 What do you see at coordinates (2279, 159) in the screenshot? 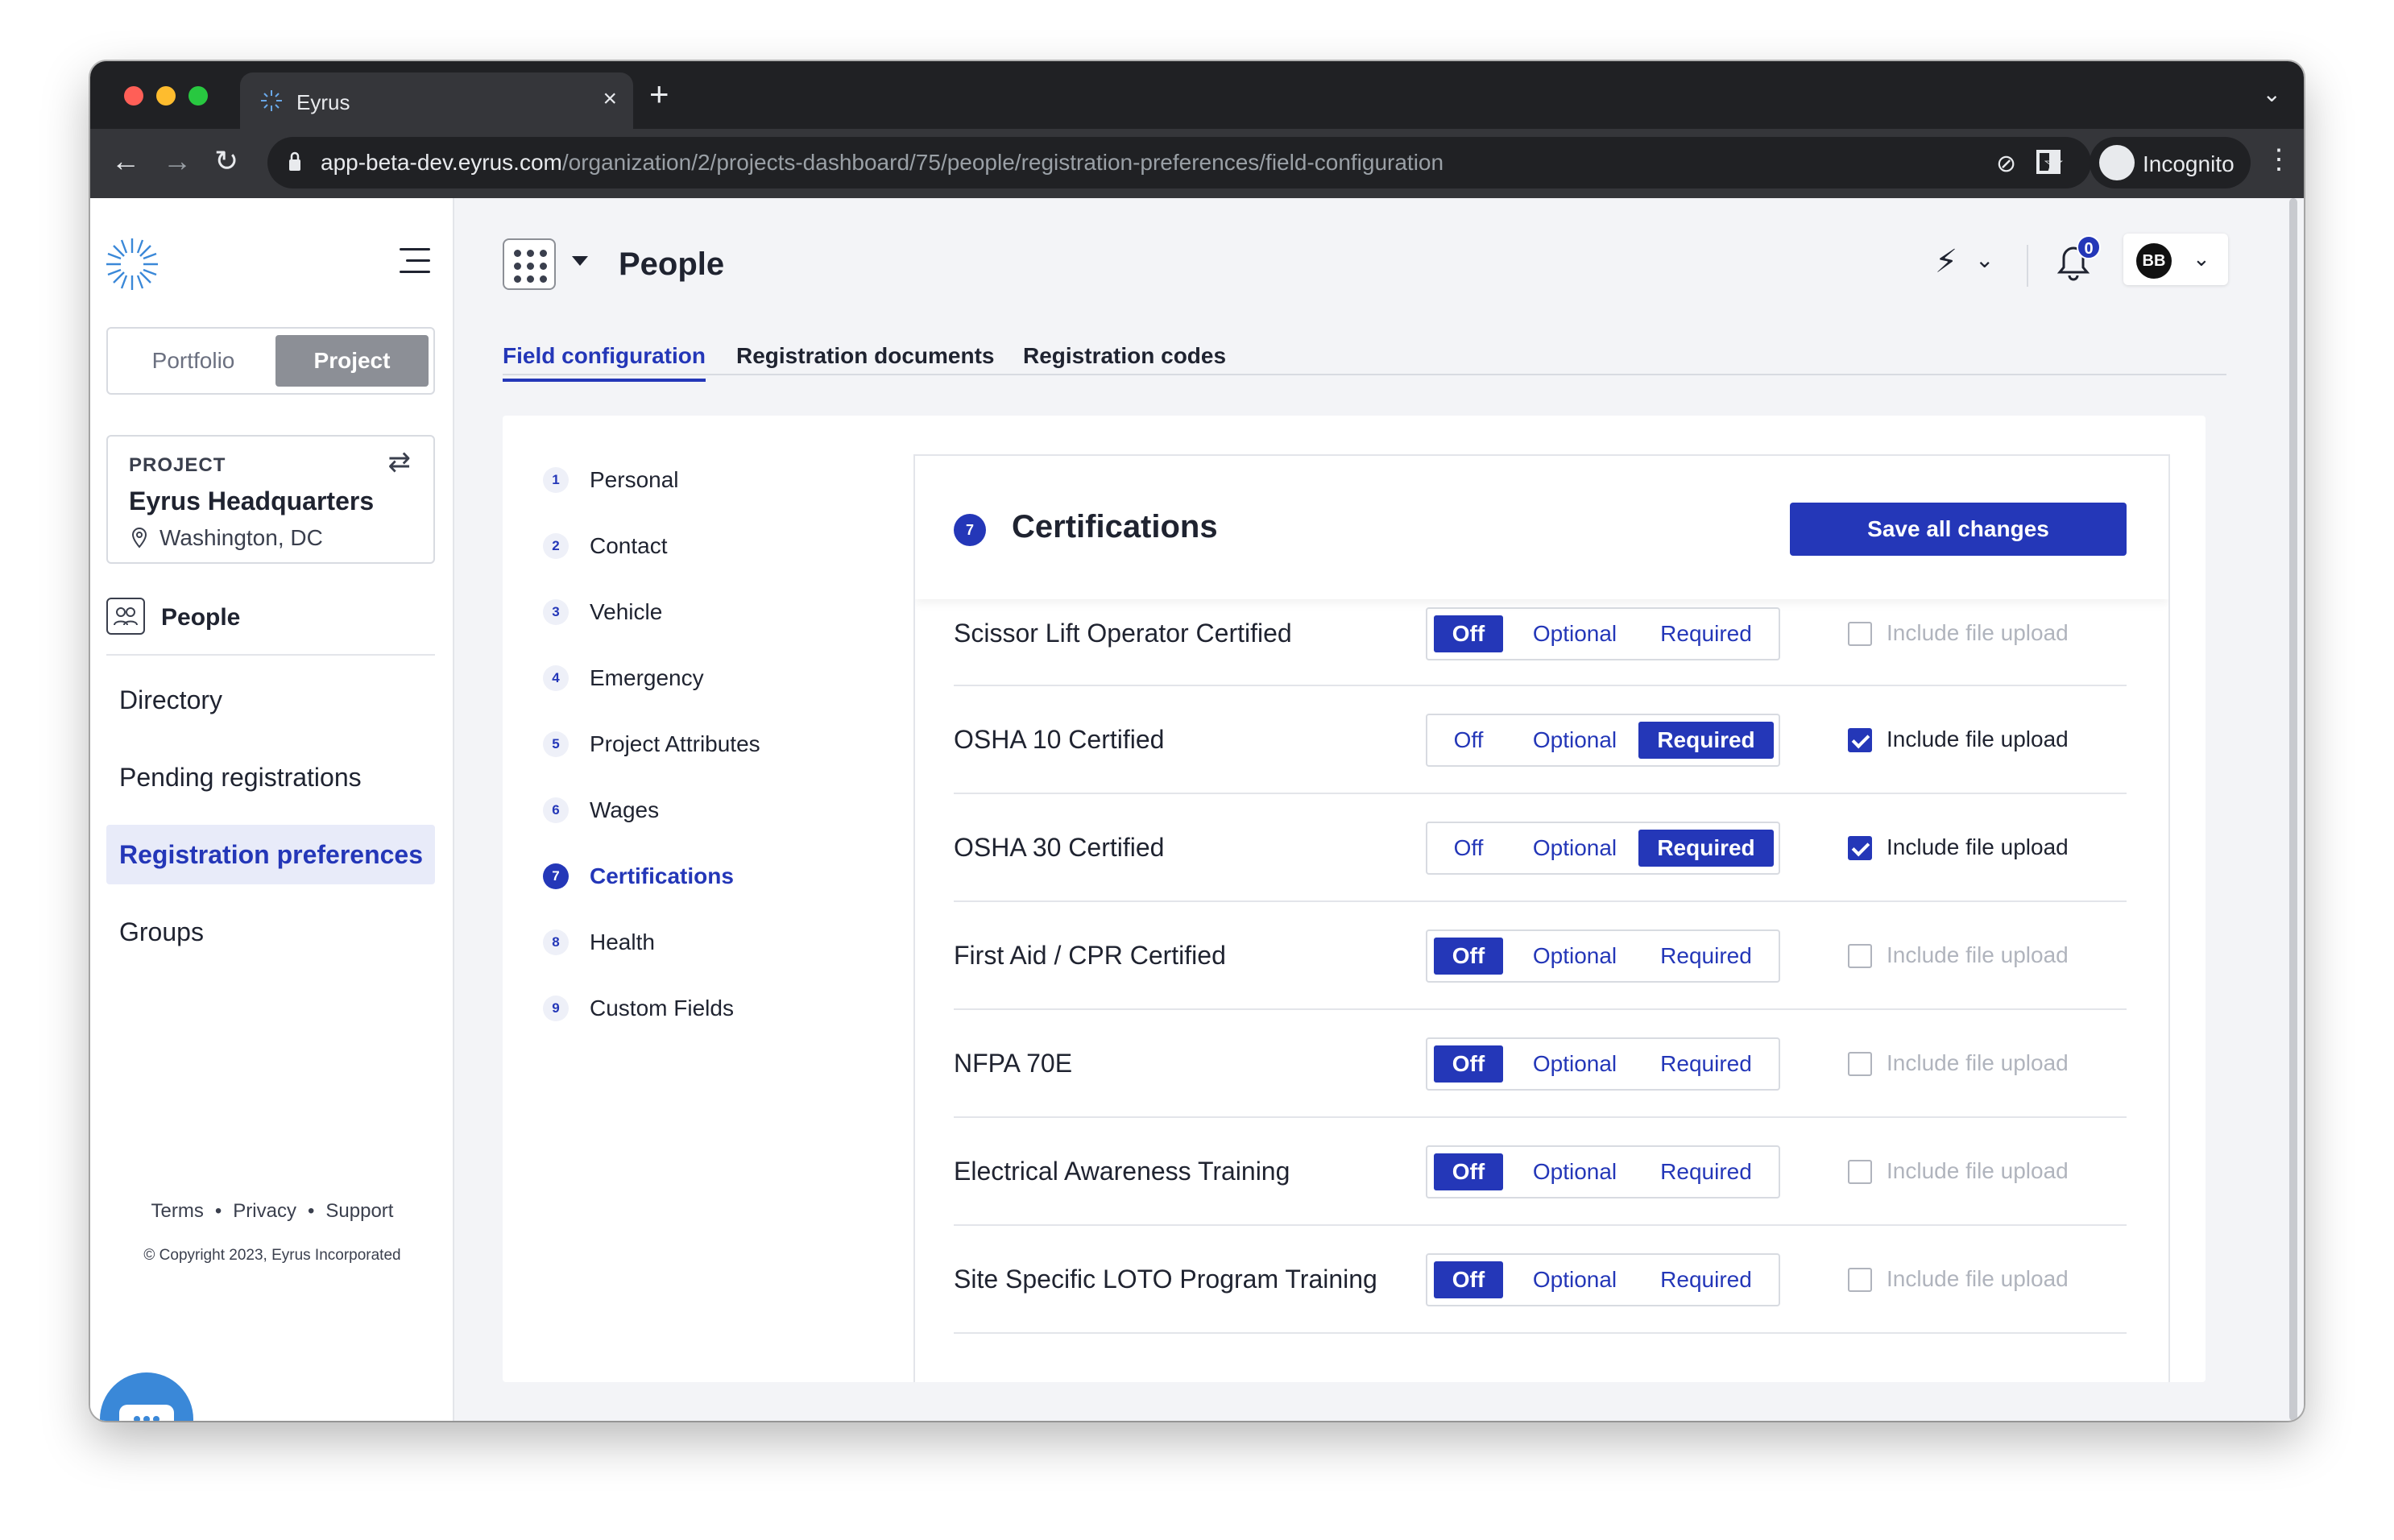
I see `browser-menu-icon: ⋮` at bounding box center [2279, 159].